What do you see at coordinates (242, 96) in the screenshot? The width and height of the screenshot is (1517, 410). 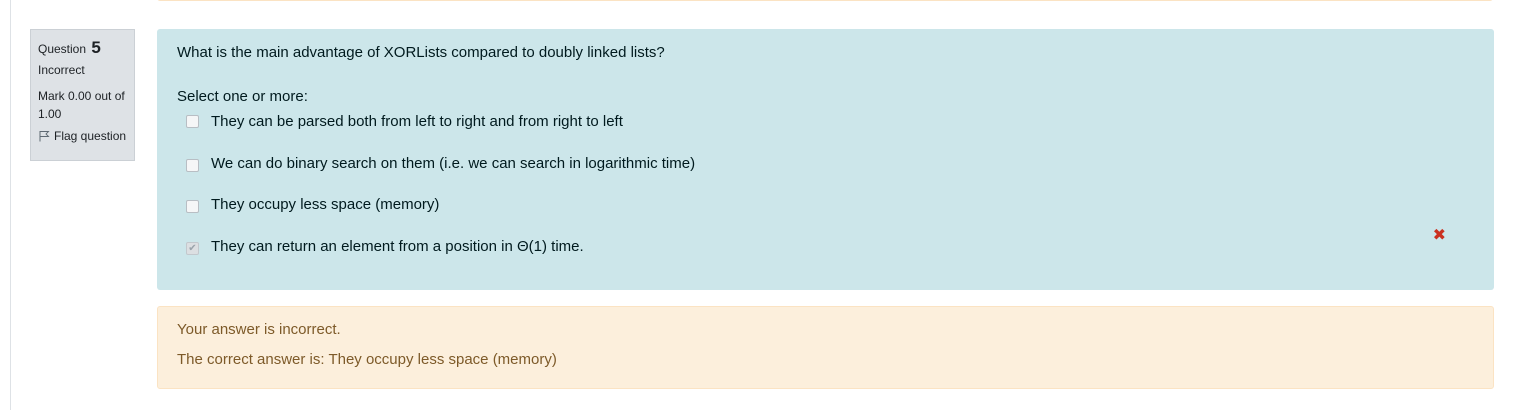 I see `answer-prompt: Select one or more:` at bounding box center [242, 96].